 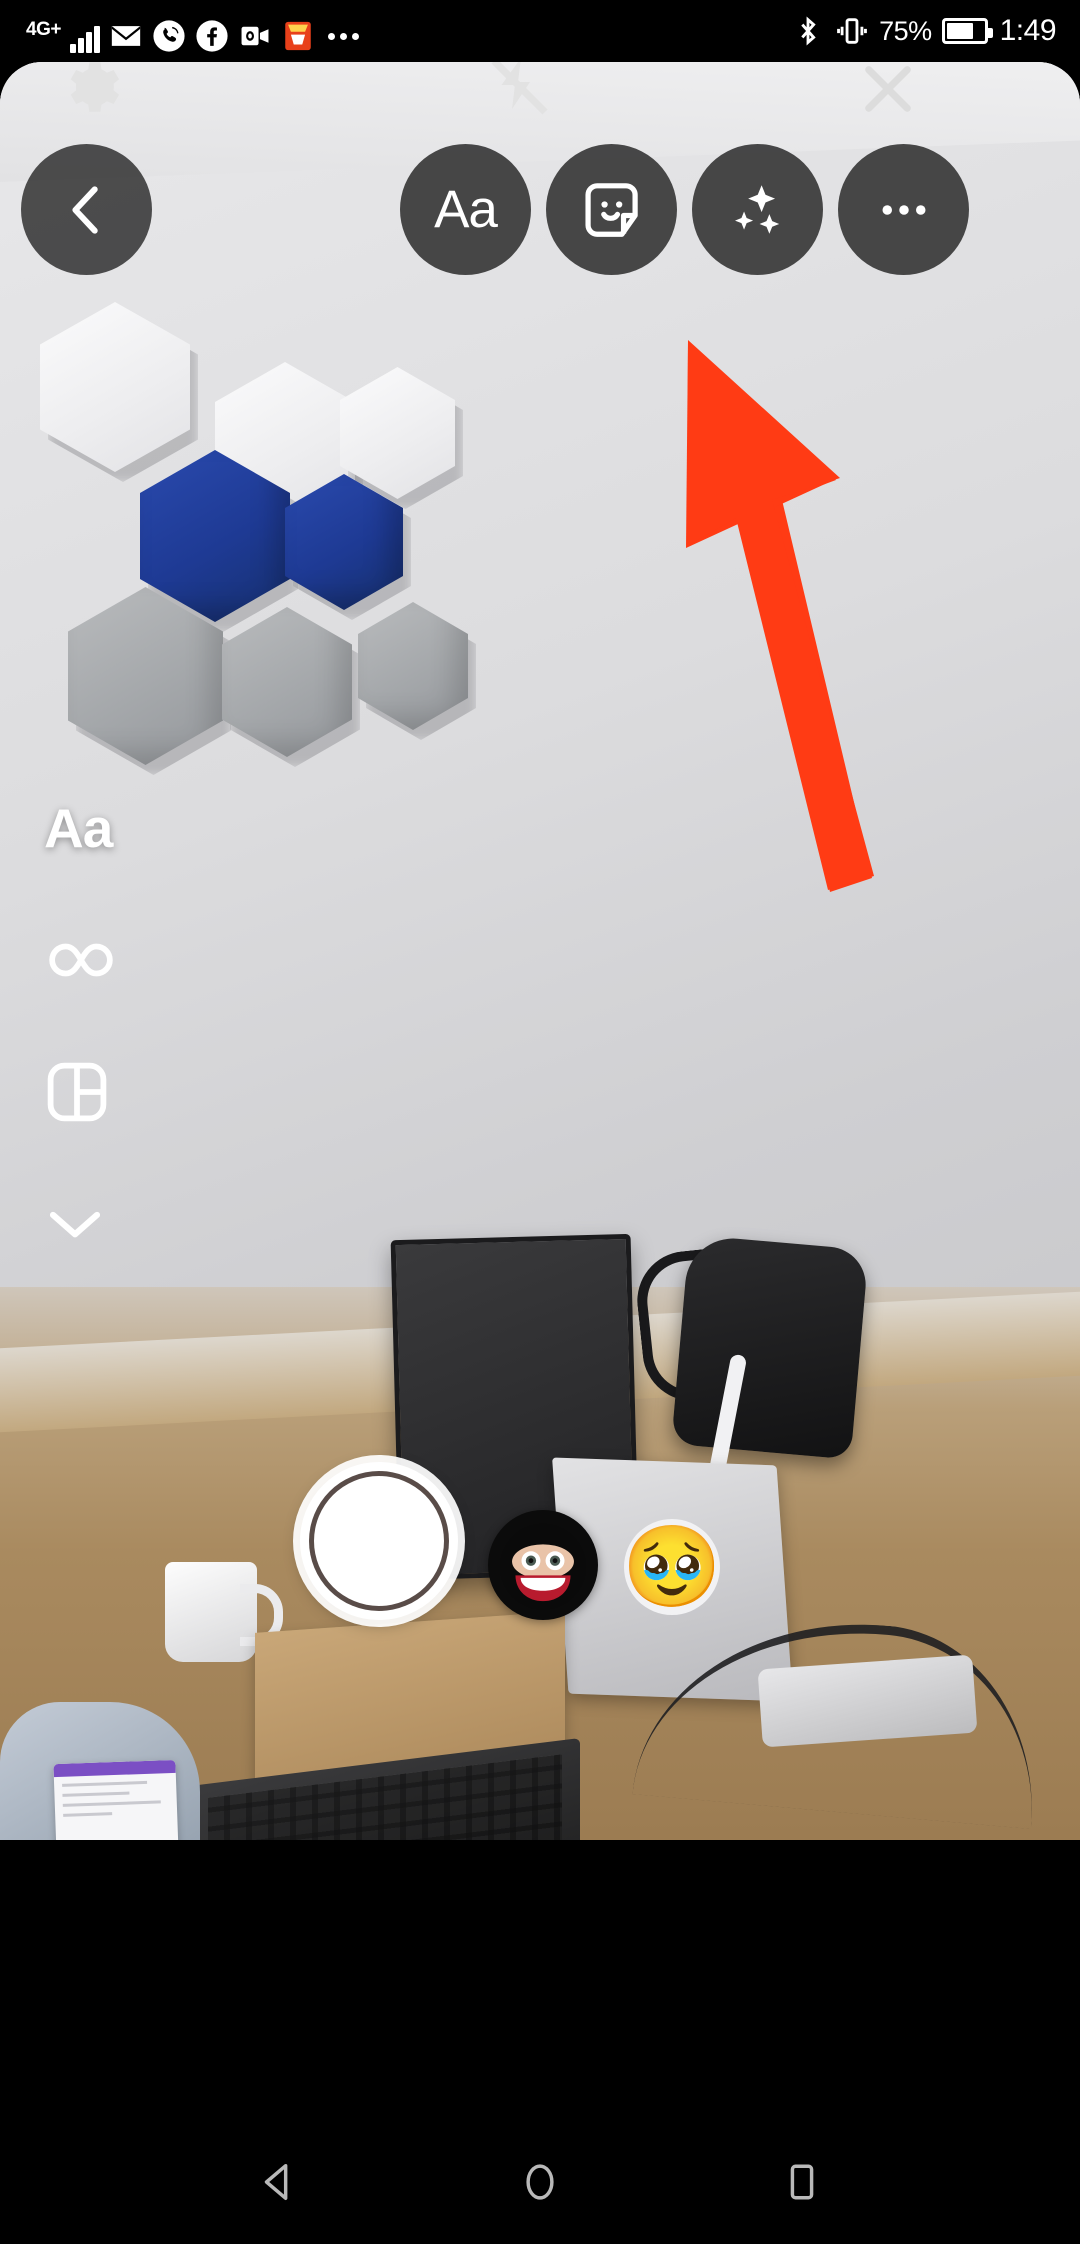 I want to click on pleading-face-emoji: 🥹, so click(x=672, y=1566).